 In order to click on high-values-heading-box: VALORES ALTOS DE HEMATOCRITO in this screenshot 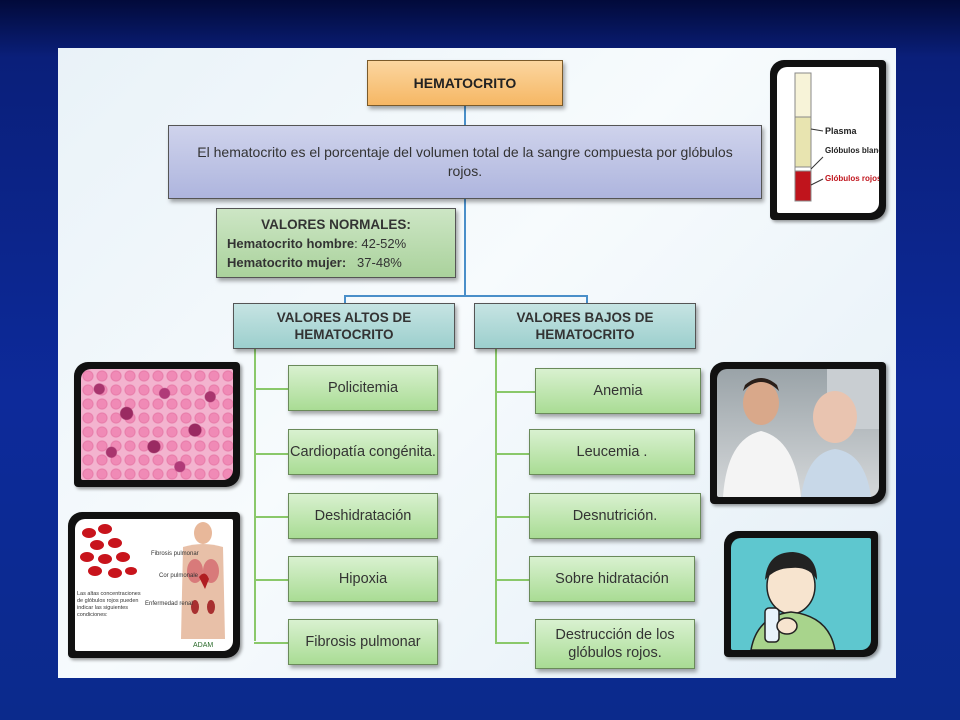, I will do `click(344, 326)`.